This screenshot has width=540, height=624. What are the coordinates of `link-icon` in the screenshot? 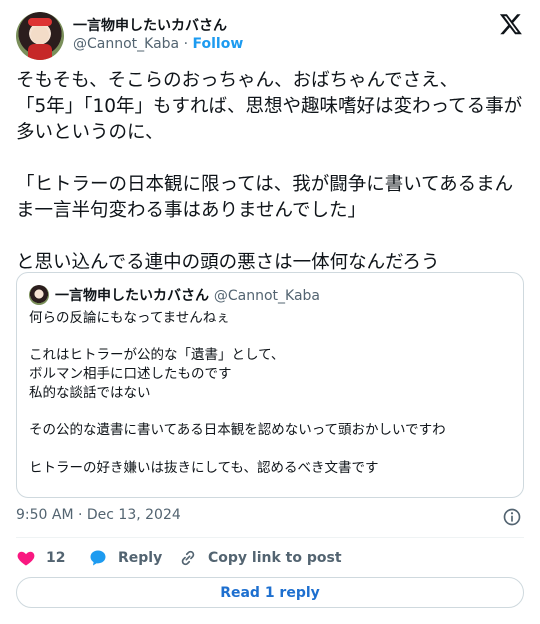 It's located at (188, 558).